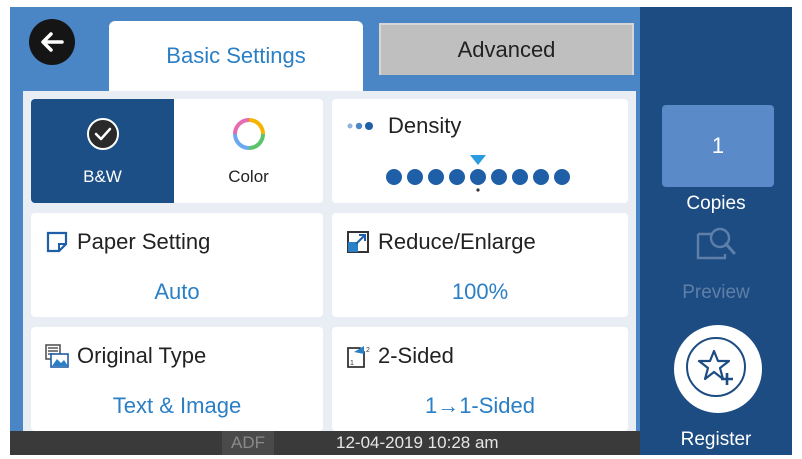  What do you see at coordinates (144, 241) in the screenshot?
I see `paper-setting-title: Paper Setting` at bounding box center [144, 241].